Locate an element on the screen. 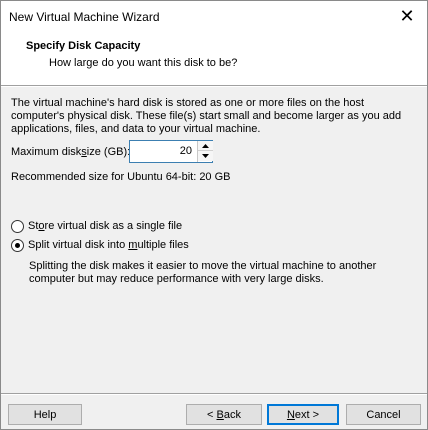 The width and height of the screenshot is (428, 430). header-divider is located at coordinates (214, 86).